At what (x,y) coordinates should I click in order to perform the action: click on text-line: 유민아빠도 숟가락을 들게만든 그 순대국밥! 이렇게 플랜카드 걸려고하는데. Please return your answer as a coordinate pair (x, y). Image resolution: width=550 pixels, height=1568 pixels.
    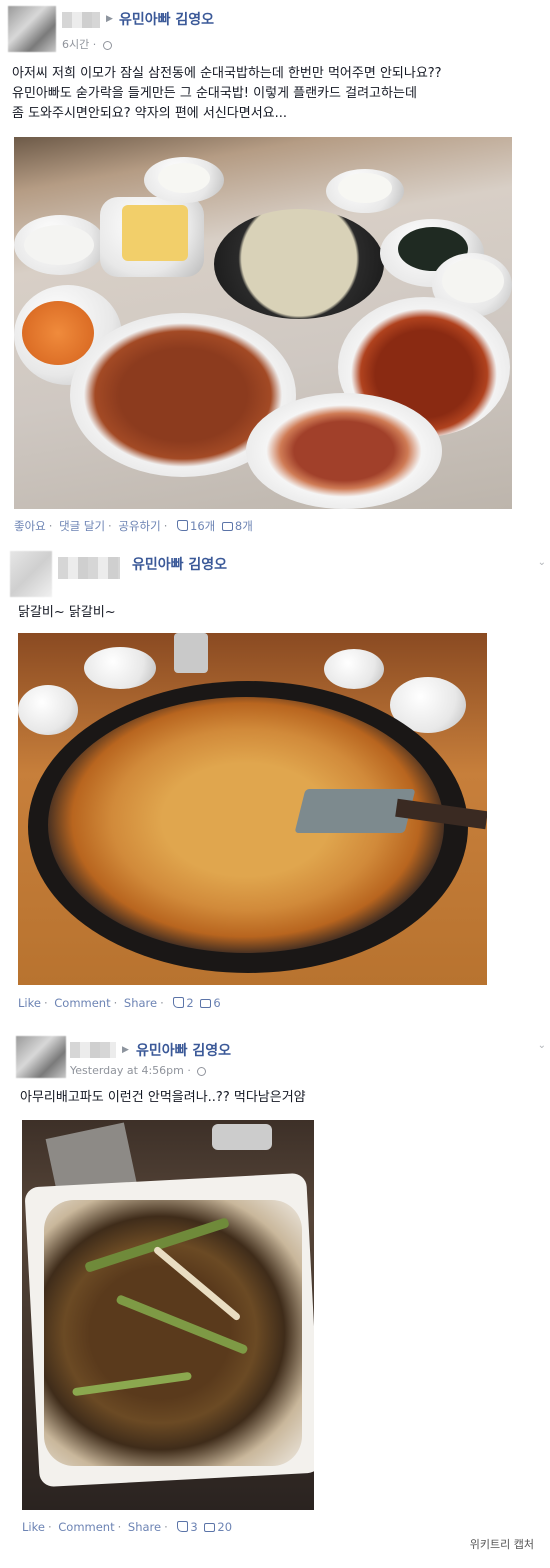
    Looking at the image, I should click on (214, 93).